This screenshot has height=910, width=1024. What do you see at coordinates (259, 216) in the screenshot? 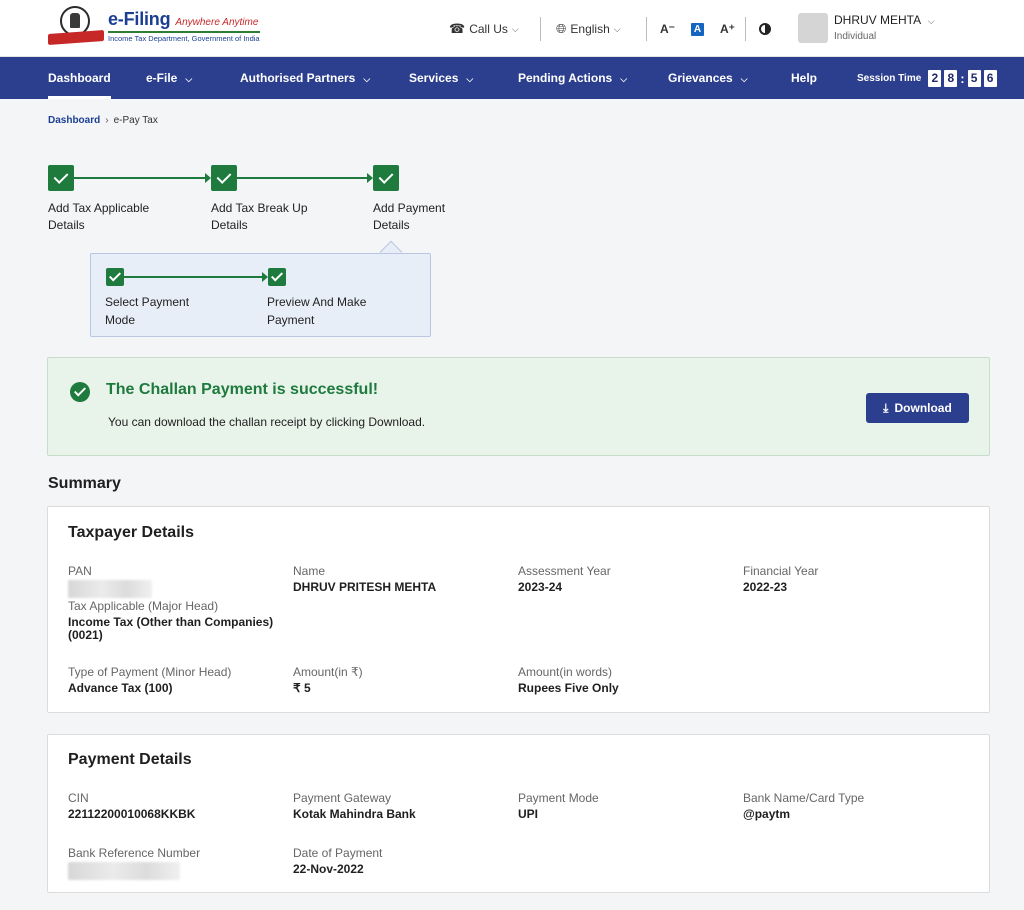
I see `step-label-tax-breakup: Add Tax Break Up Details` at bounding box center [259, 216].